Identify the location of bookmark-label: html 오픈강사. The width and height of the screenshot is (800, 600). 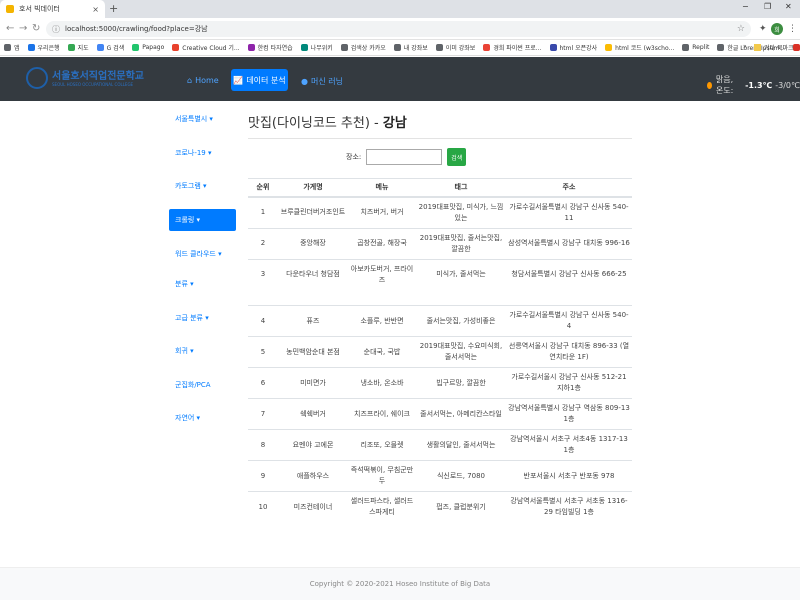
(578, 48).